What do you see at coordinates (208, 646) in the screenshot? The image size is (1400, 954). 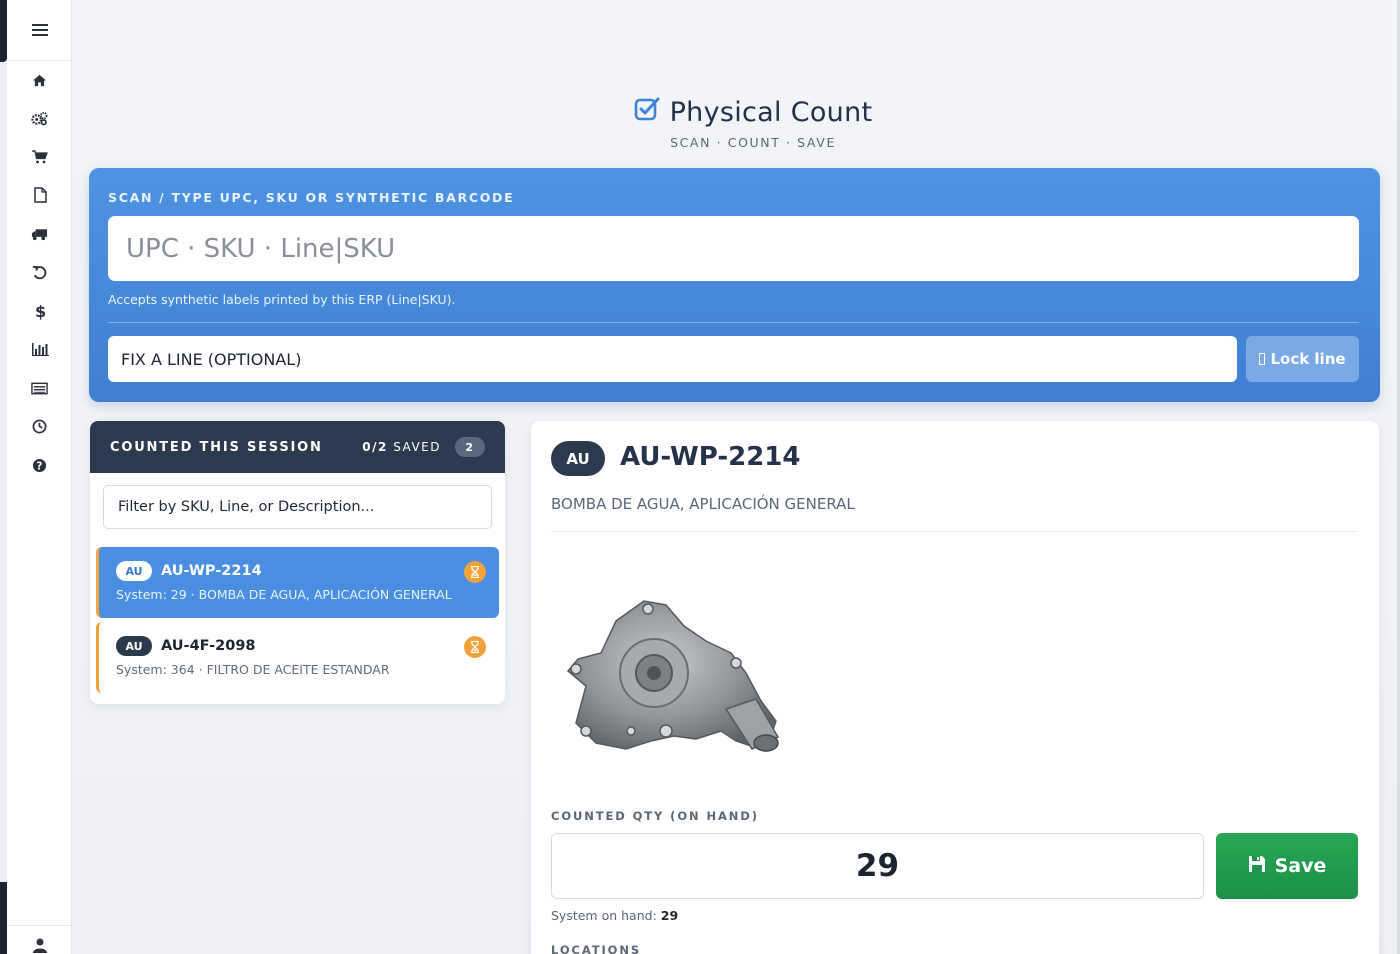 I see `session-item-sku: AU-4F-2098` at bounding box center [208, 646].